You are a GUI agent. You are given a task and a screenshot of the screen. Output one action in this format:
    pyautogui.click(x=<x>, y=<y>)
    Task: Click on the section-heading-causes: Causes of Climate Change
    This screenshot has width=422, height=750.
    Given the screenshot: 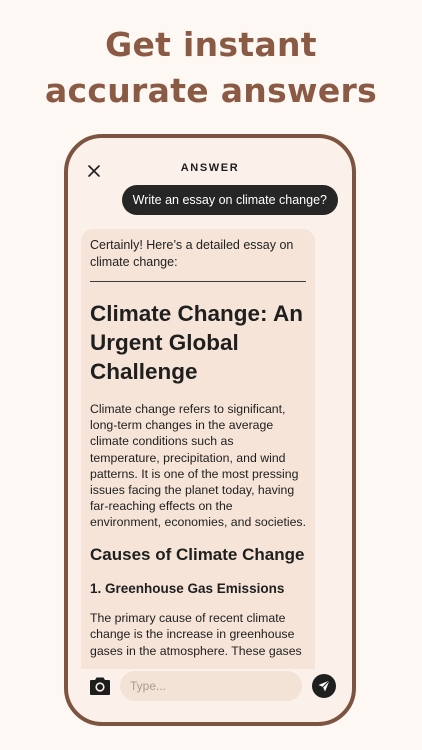 What is the action you would take?
    pyautogui.click(x=197, y=554)
    